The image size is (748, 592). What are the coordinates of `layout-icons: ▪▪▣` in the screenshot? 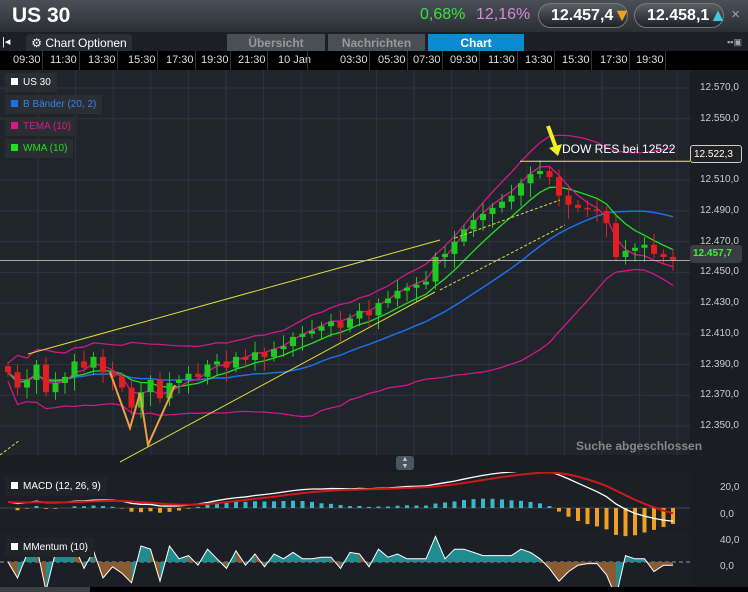 It's located at (734, 42).